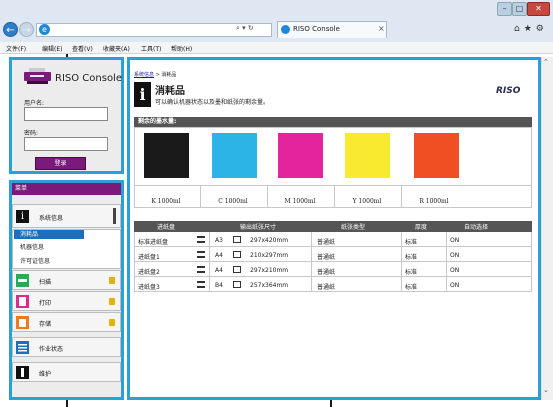 This screenshot has width=553, height=407. Describe the element at coordinates (531, 29) in the screenshot. I see `browser-toolbar-icons: ⌂★⚙` at that location.